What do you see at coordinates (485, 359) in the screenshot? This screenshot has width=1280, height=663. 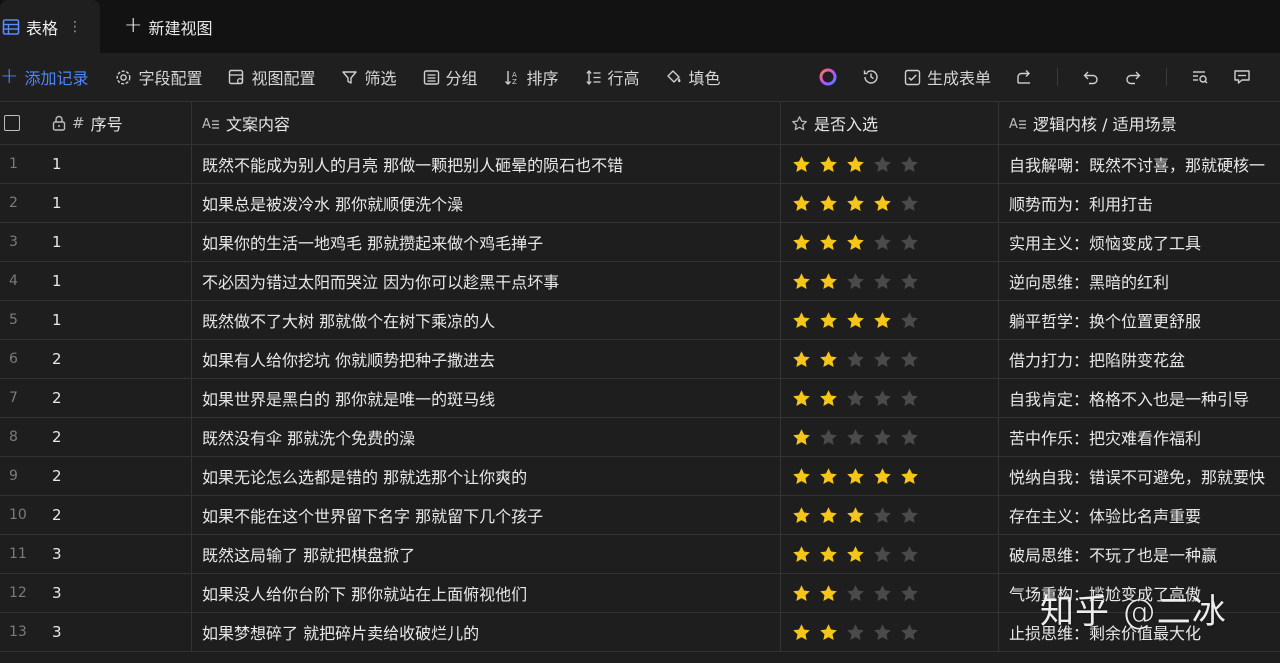 I see `text-cell: 如果有人给你挖坑 你就顺势把种子撒进去` at bounding box center [485, 359].